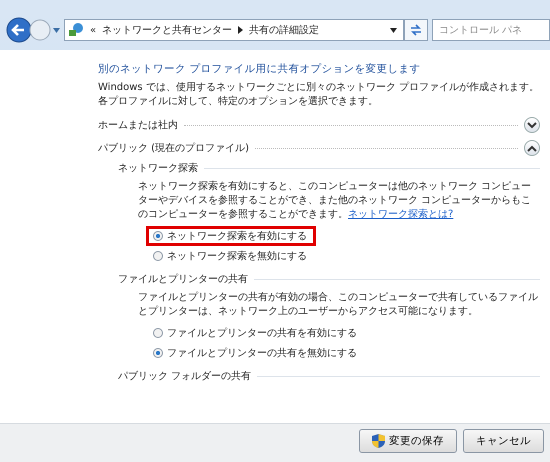  I want to click on search-field: コントロール パネ, so click(491, 30).